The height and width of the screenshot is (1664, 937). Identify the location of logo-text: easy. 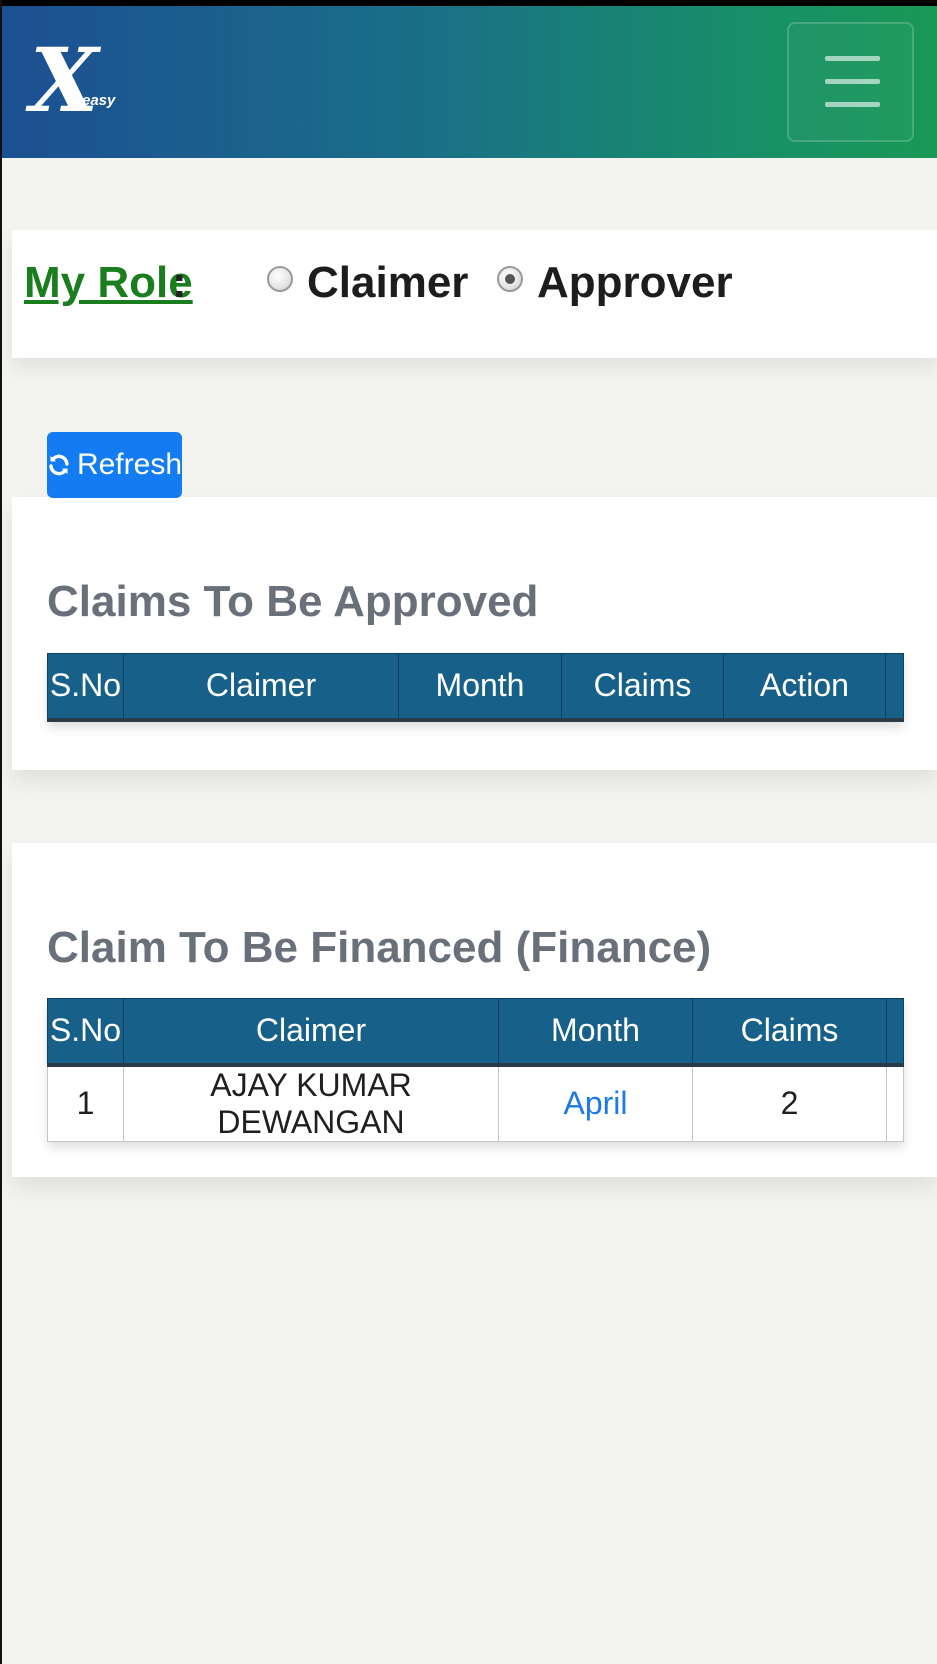
(99, 100).